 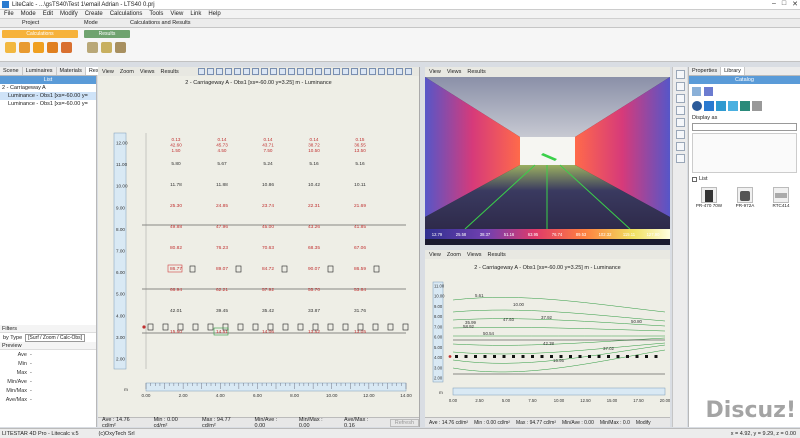 I want to click on mid-menu-view: View, so click(x=108, y=72).